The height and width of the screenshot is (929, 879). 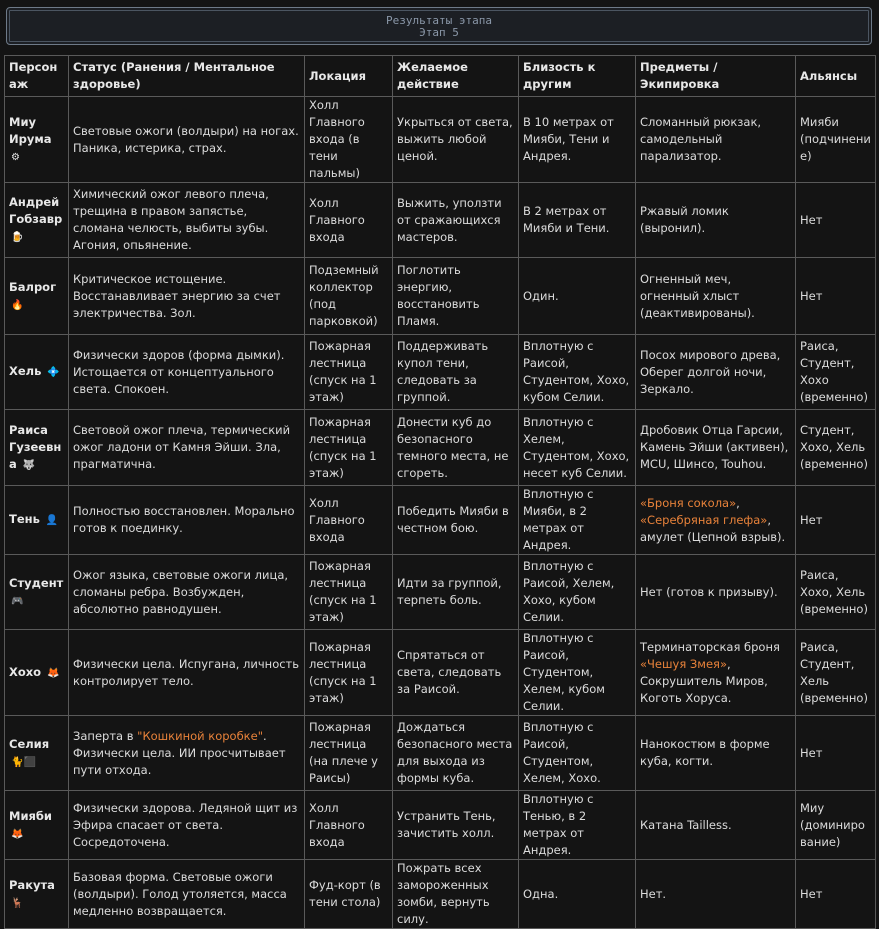 I want to click on proximity-cell: Вплотную с Тенью, в 2 метрах от Андрея., so click(x=577, y=825).